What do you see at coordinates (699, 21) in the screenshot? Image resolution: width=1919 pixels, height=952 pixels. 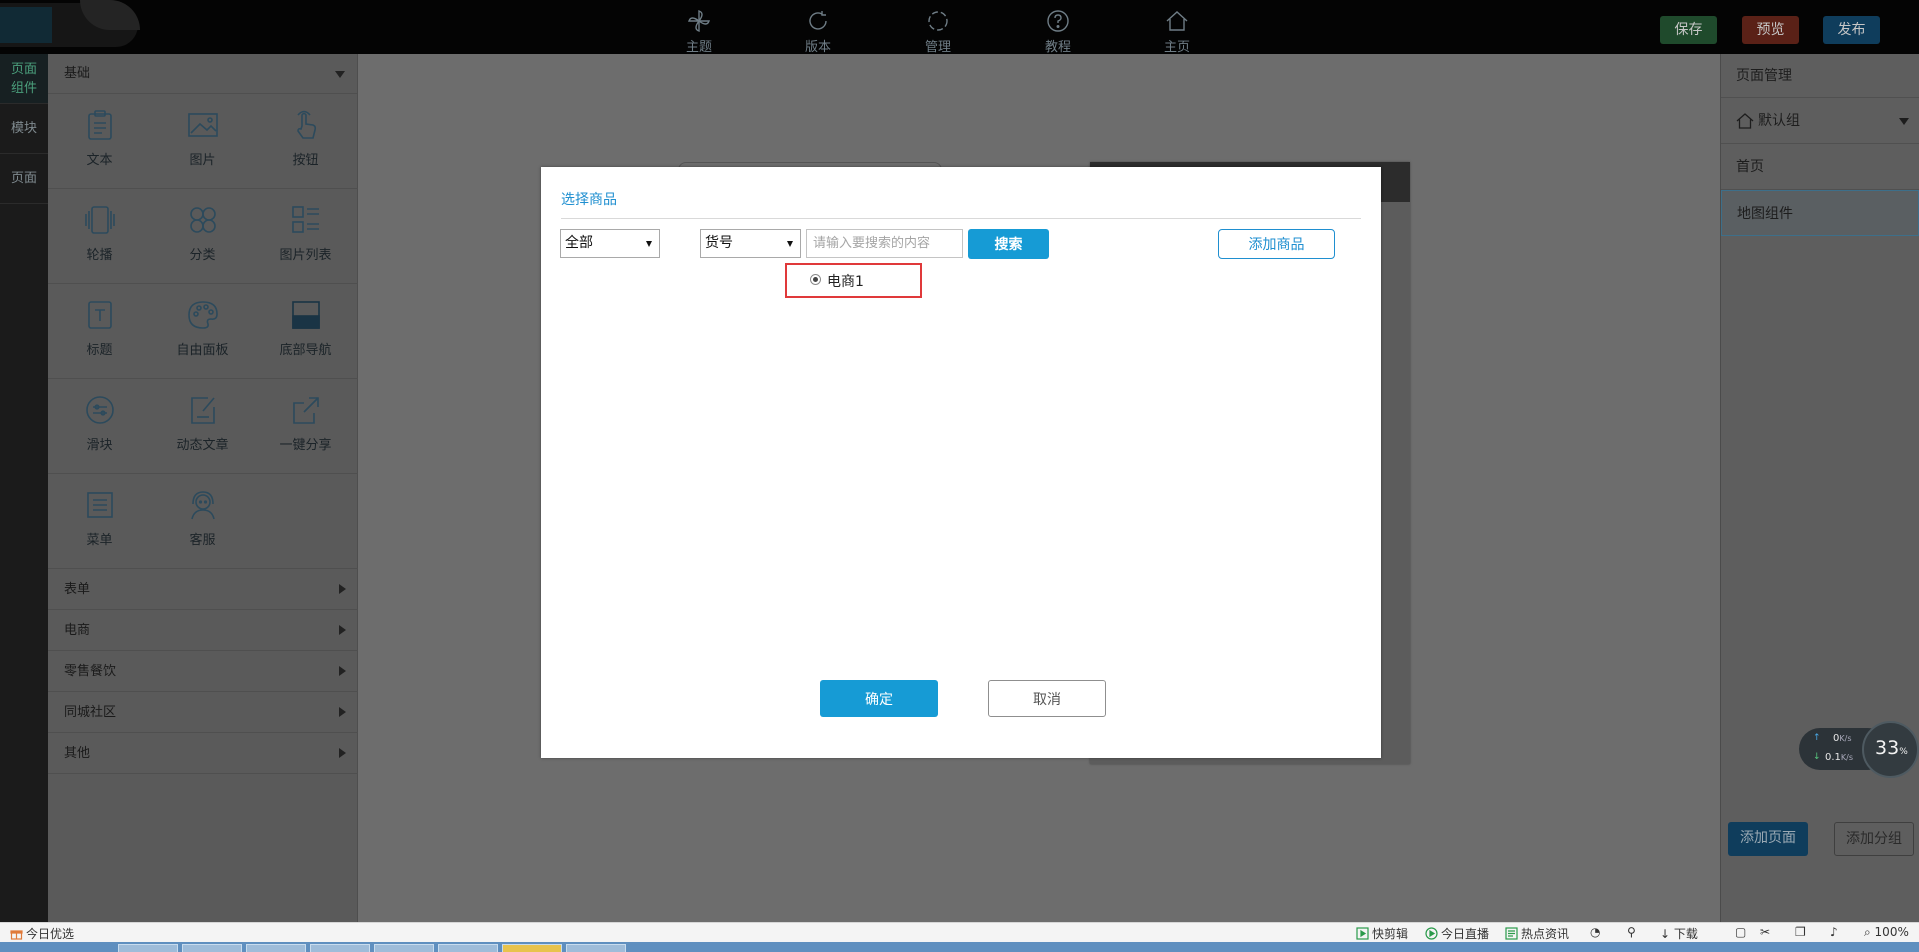 I see `pinwheel-icon` at bounding box center [699, 21].